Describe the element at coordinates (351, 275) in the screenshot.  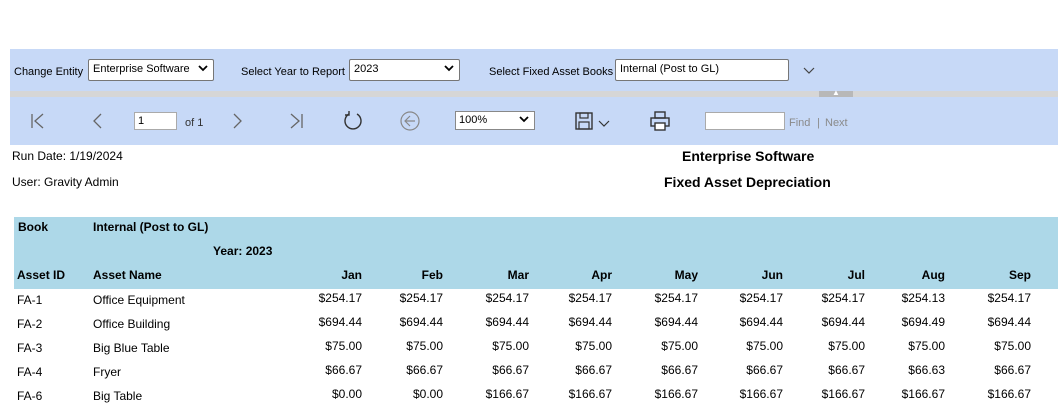
I see `column-header-month: Jan` at that location.